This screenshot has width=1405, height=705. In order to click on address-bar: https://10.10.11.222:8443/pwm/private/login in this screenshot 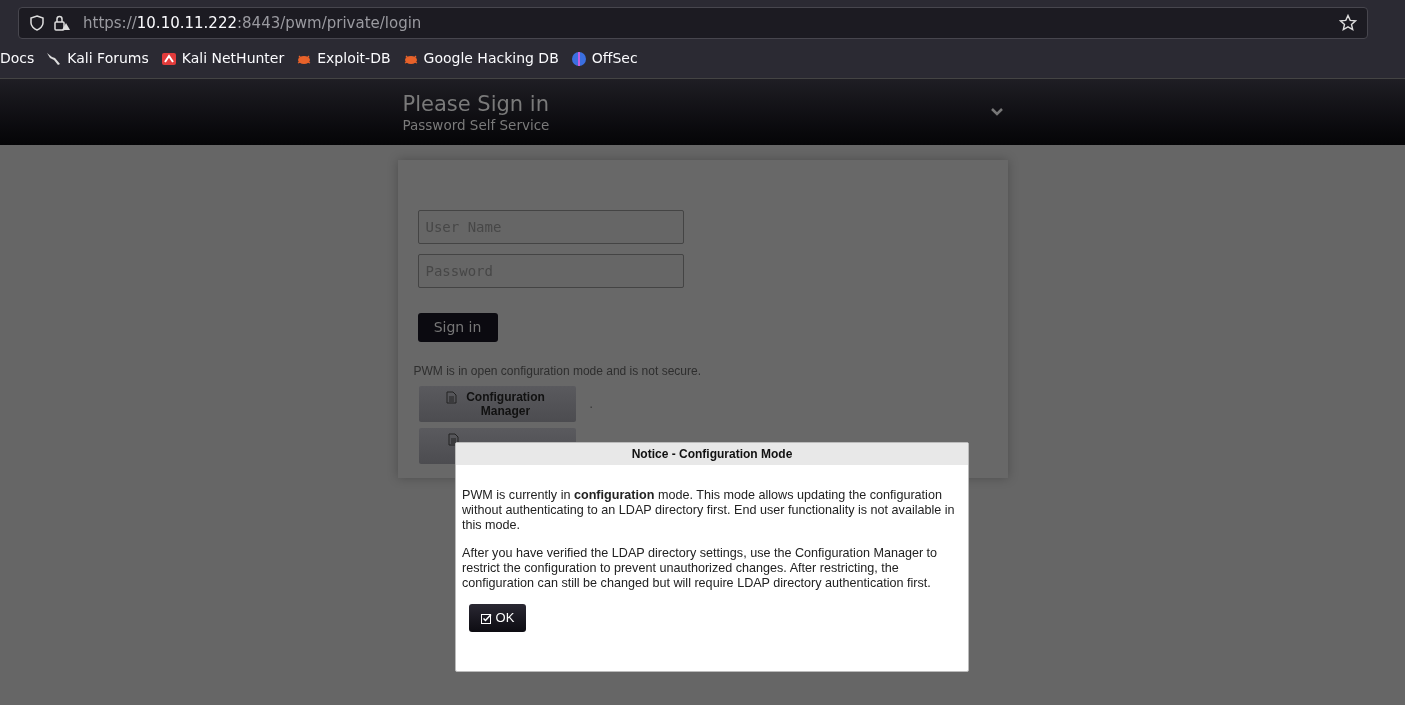, I will do `click(693, 23)`.